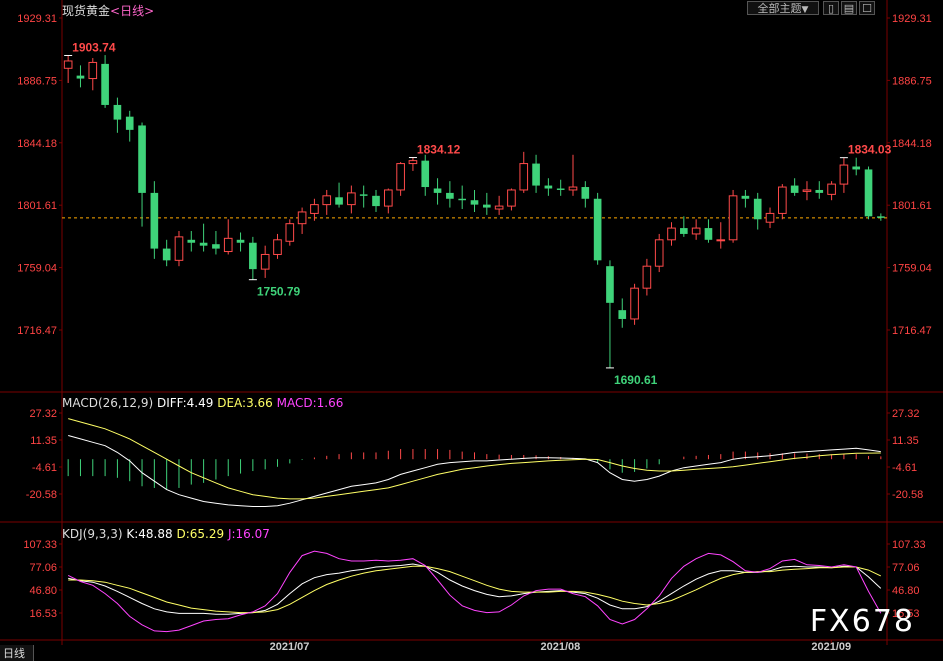  I want to click on period-open: <, so click(115, 11).